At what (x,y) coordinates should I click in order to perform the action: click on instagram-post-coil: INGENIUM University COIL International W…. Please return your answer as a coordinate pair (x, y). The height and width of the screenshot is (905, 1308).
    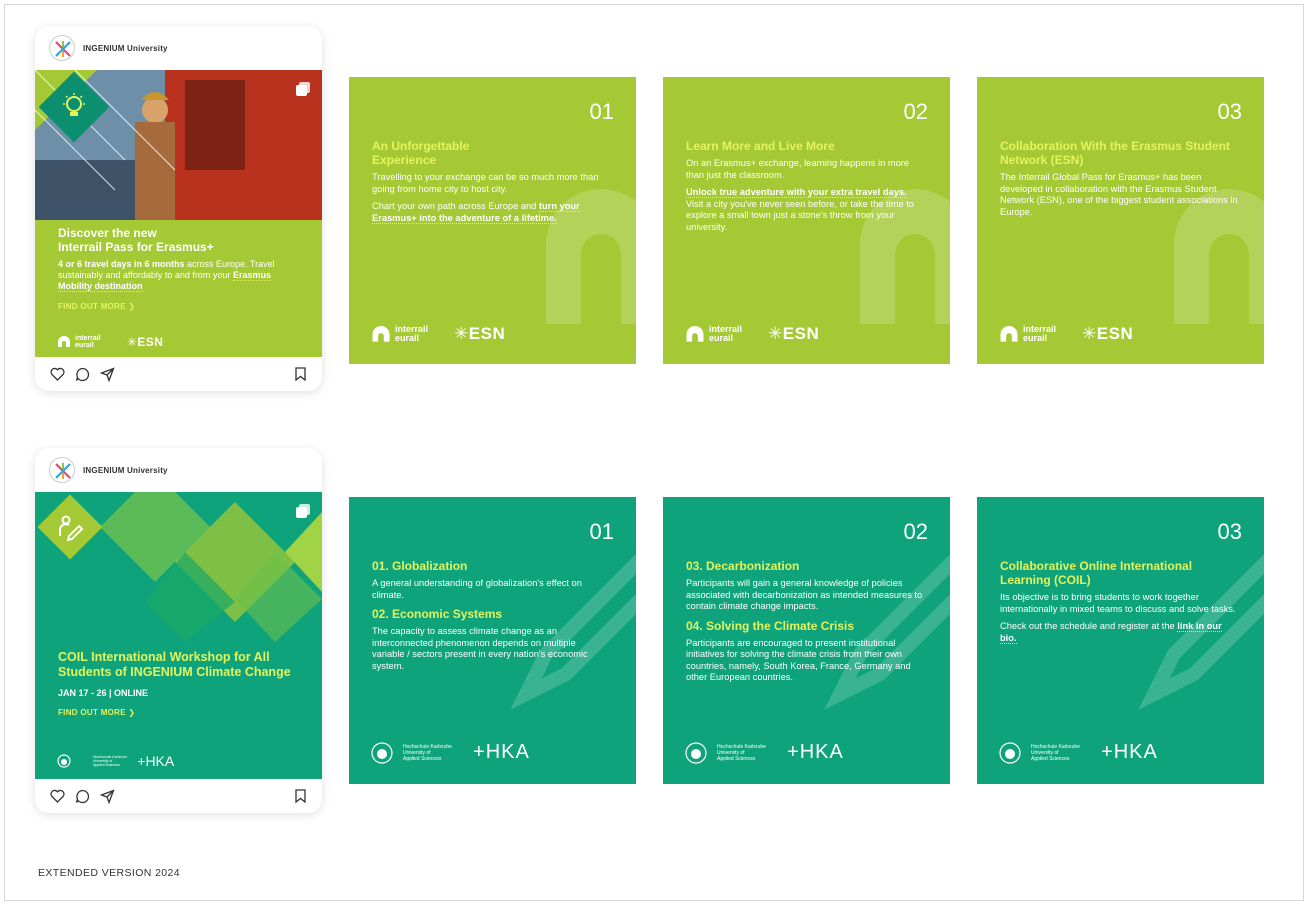
    Looking at the image, I should click on (178, 630).